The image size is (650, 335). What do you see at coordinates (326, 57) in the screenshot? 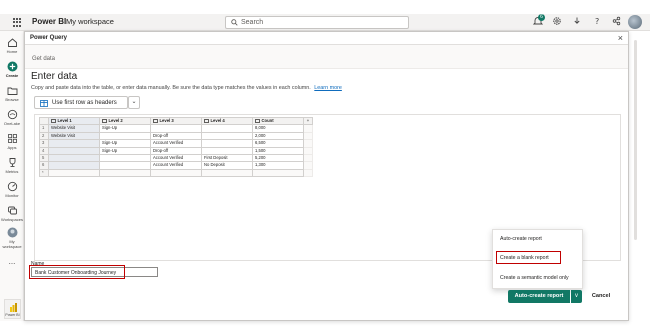
I see `breadcrumb-bar: Get data` at bounding box center [326, 57].